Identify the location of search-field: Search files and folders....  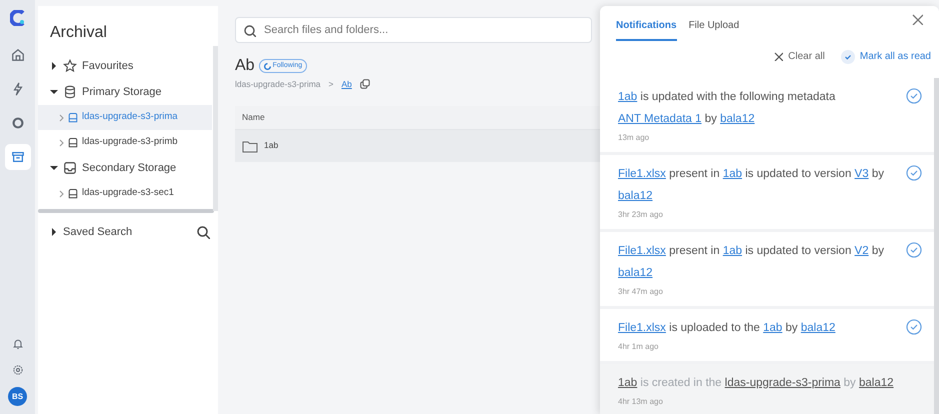
(413, 30).